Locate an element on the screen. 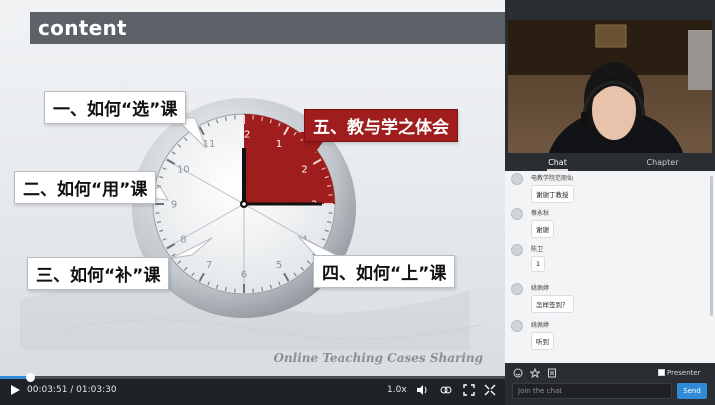 The image size is (715, 405). slide-watermark: Online Teaching Cases Sharing is located at coordinates (378, 358).